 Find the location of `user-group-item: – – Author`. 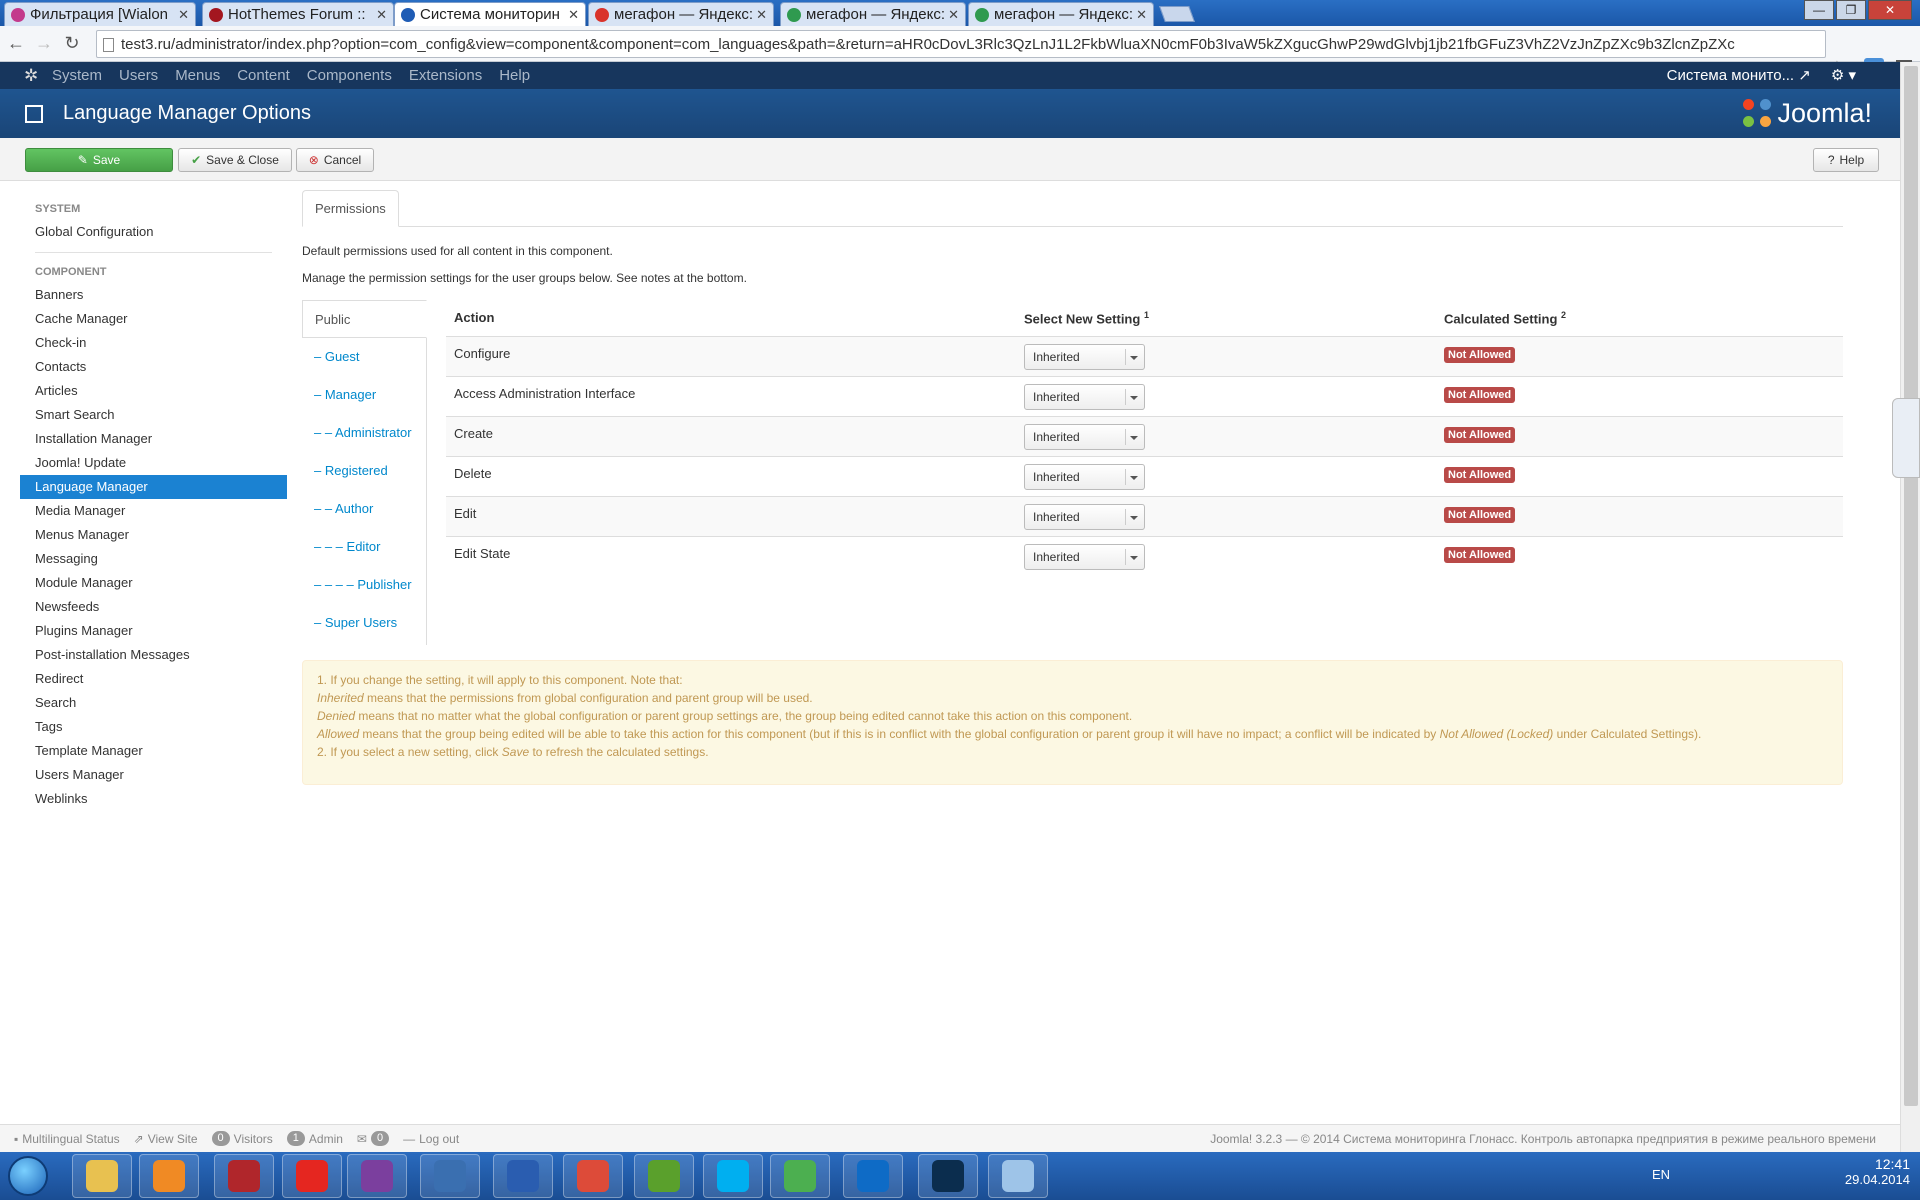

user-group-item: – – Author is located at coordinates (364, 509).